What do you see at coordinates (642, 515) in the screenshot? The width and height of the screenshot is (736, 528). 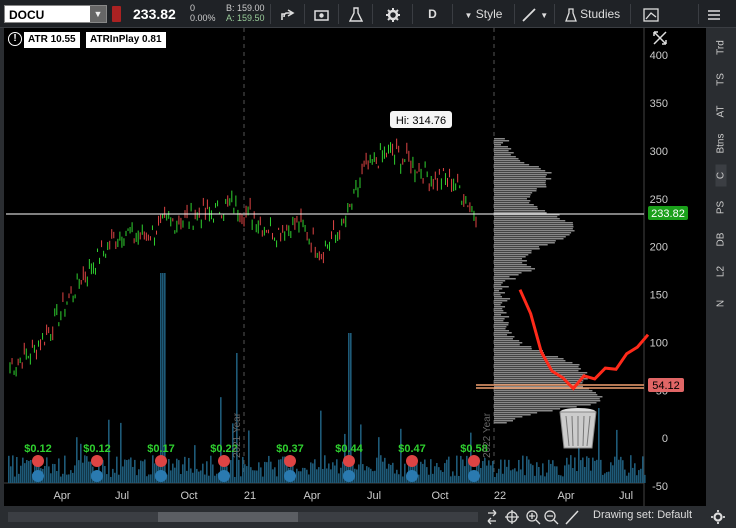 I see `drawing-set-label: Drawing set: Default` at bounding box center [642, 515].